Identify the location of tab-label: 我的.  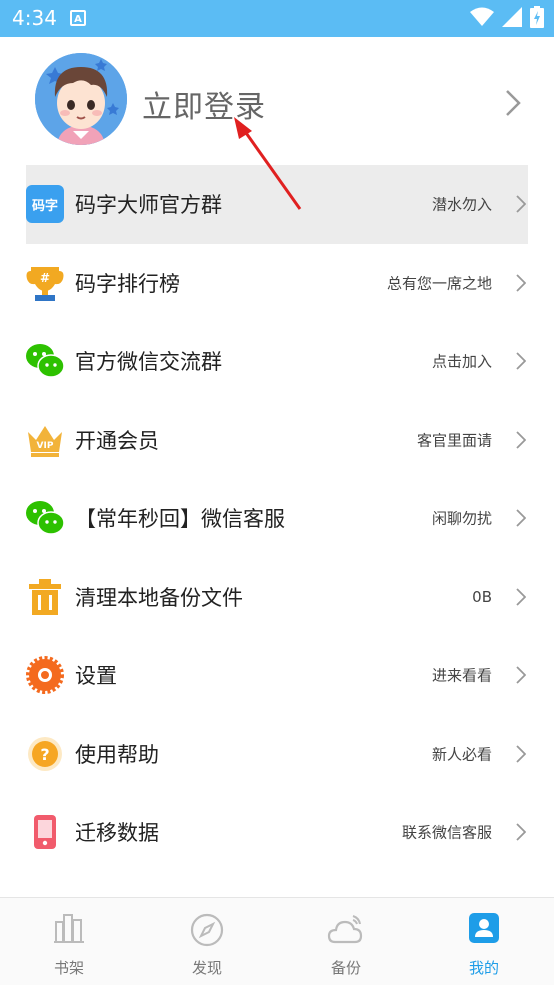
(483, 968).